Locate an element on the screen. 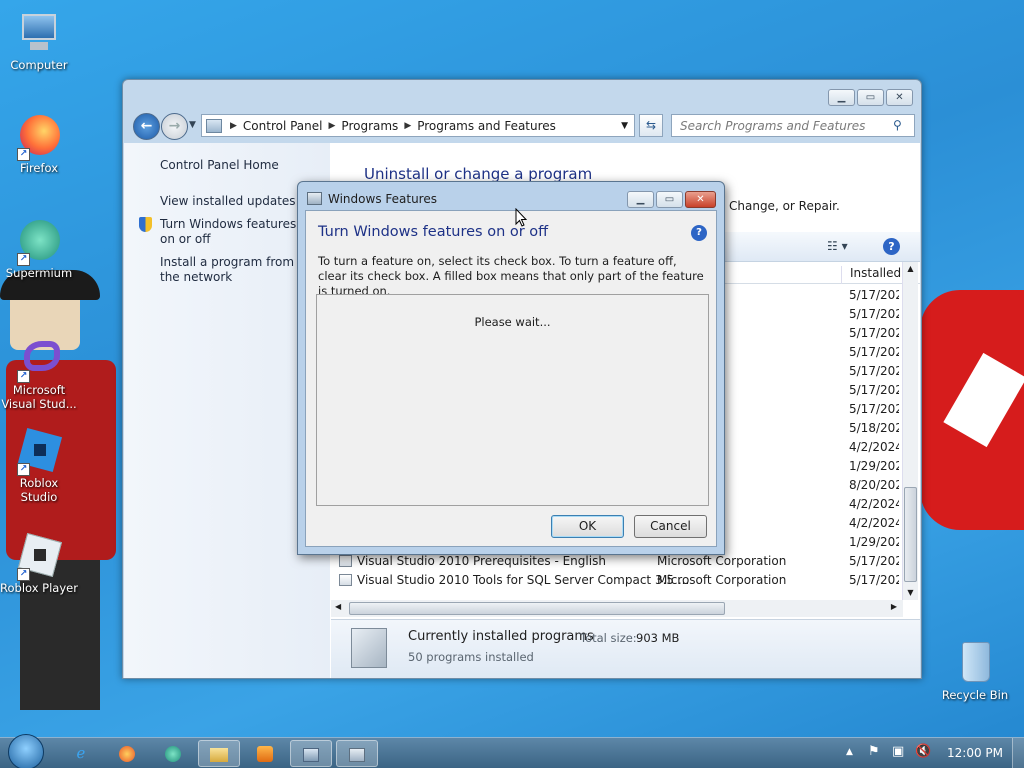  taskbar-ie-icon: ℯ is located at coordinates (81, 753).